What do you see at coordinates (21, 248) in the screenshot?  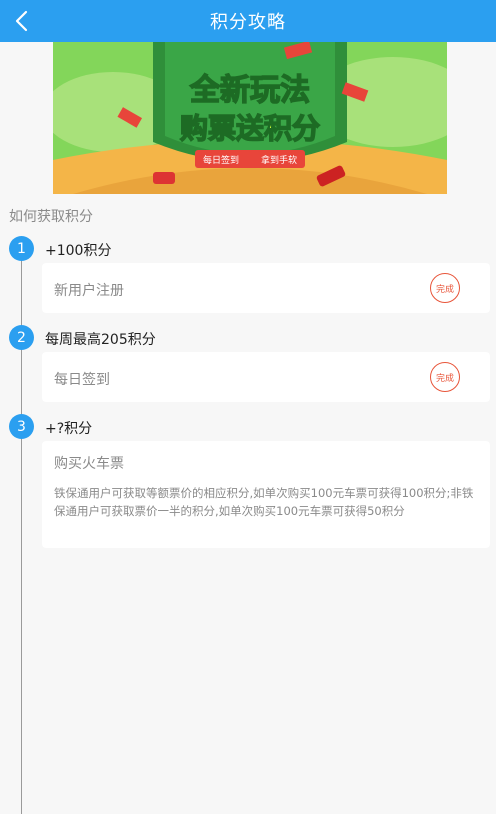 I see `step-number-1: 1` at bounding box center [21, 248].